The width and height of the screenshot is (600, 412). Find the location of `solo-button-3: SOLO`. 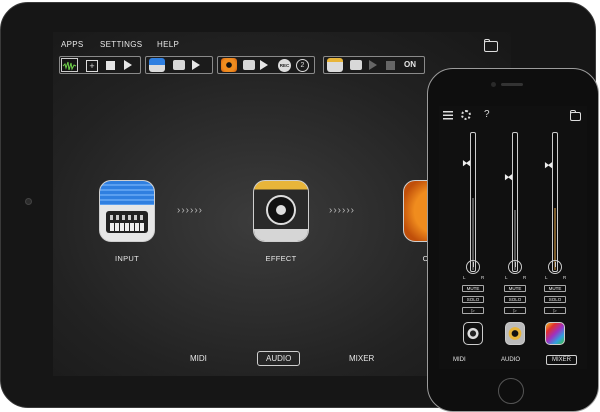

solo-button-3: SOLO is located at coordinates (555, 299).